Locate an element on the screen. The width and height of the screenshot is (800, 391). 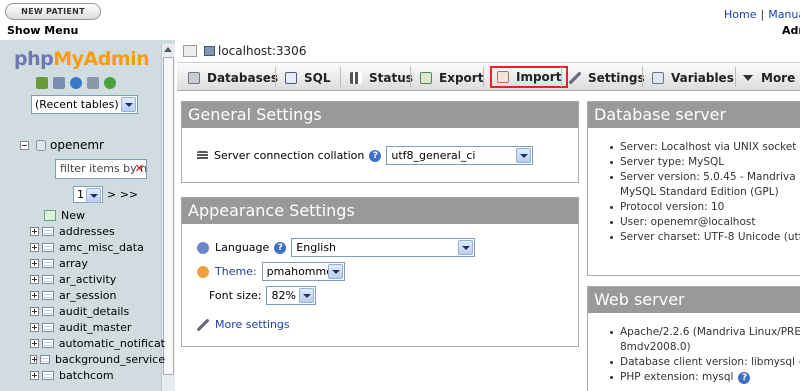
database-name: openemr is located at coordinates (77, 145).